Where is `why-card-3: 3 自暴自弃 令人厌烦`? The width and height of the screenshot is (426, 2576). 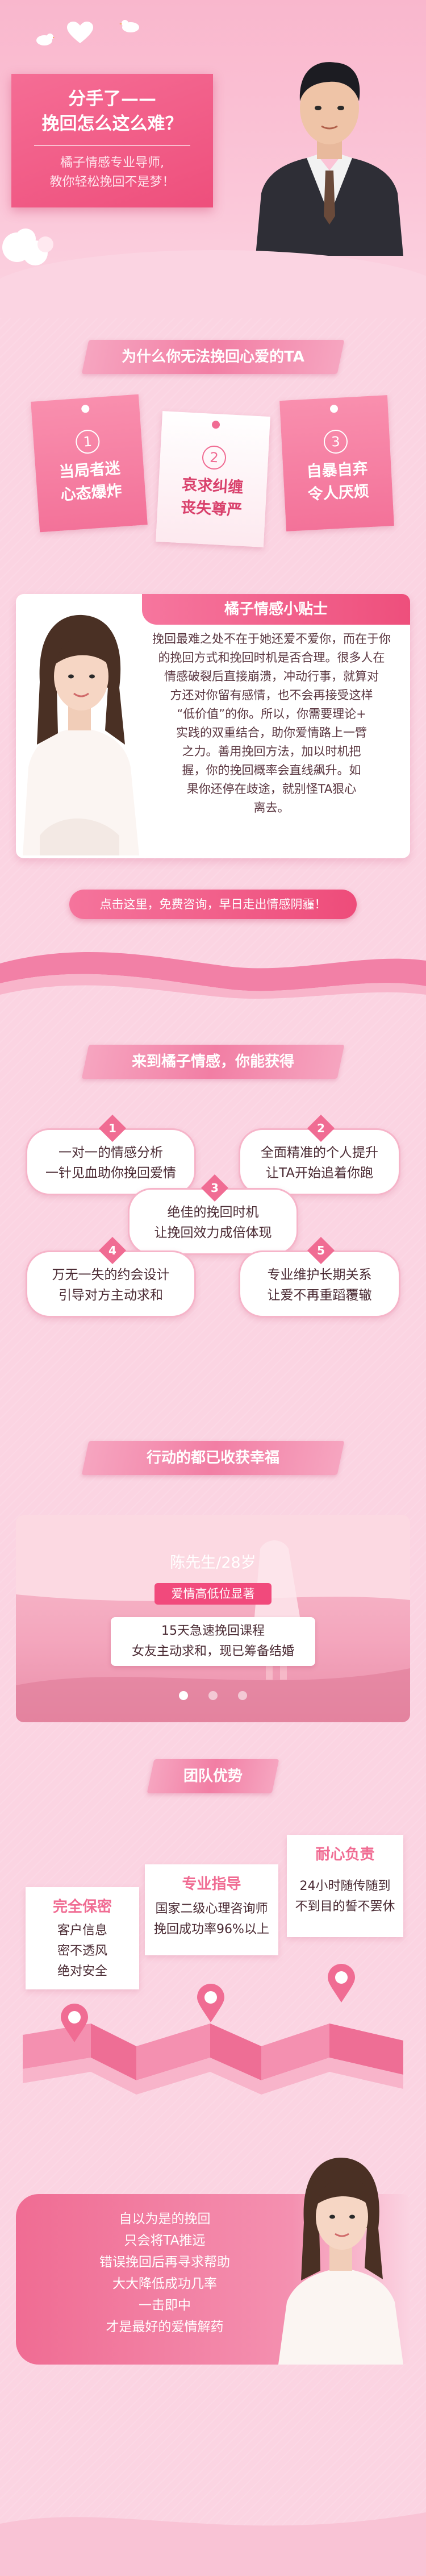
why-card-3: 3 自暴自弃 令人厌烦 is located at coordinates (336, 463).